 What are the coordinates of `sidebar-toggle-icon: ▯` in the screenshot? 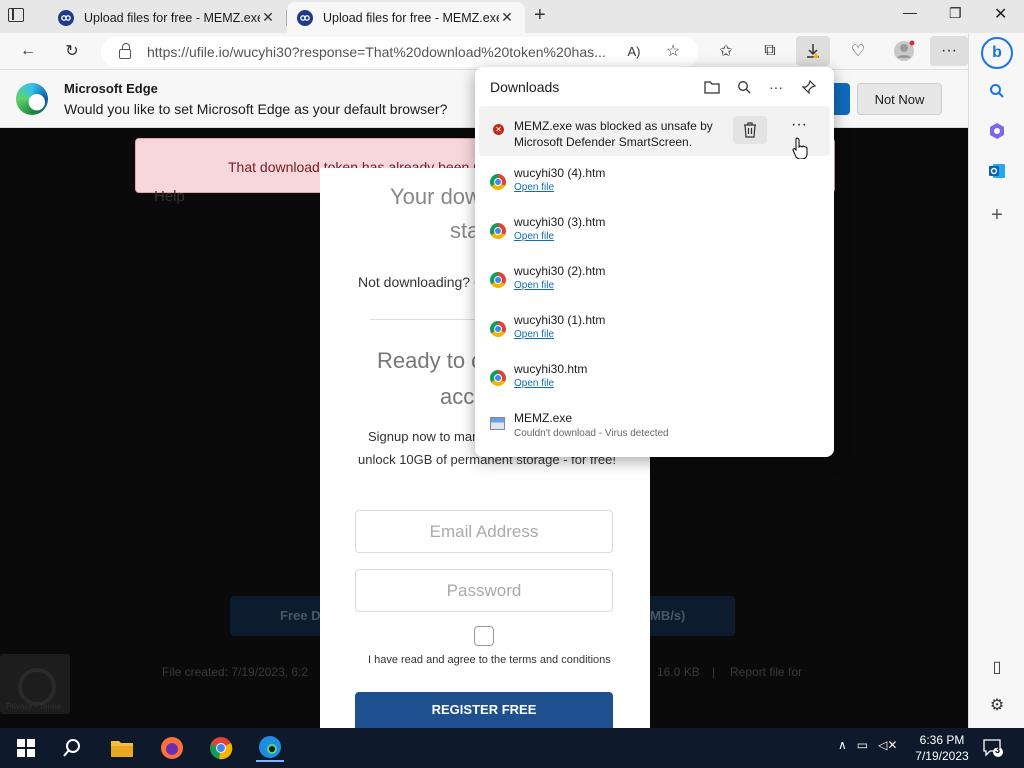 It's located at (997, 667).